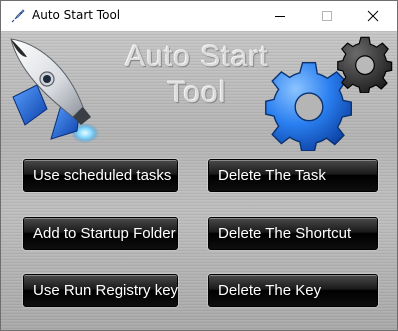 This screenshot has height=331, width=398. What do you see at coordinates (365, 64) in the screenshot?
I see `gear-icon` at bounding box center [365, 64].